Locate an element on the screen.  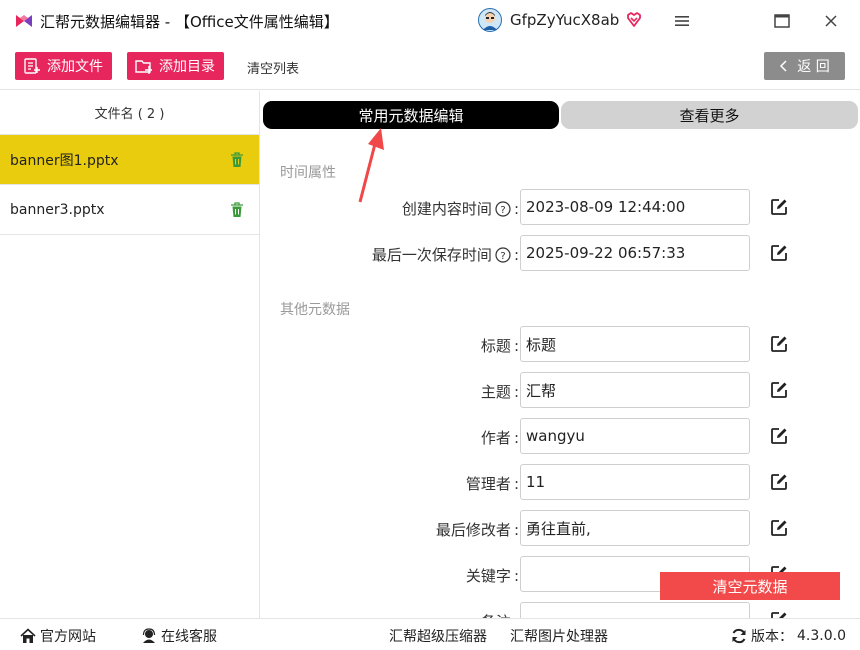
menu-button is located at coordinates (682, 21).